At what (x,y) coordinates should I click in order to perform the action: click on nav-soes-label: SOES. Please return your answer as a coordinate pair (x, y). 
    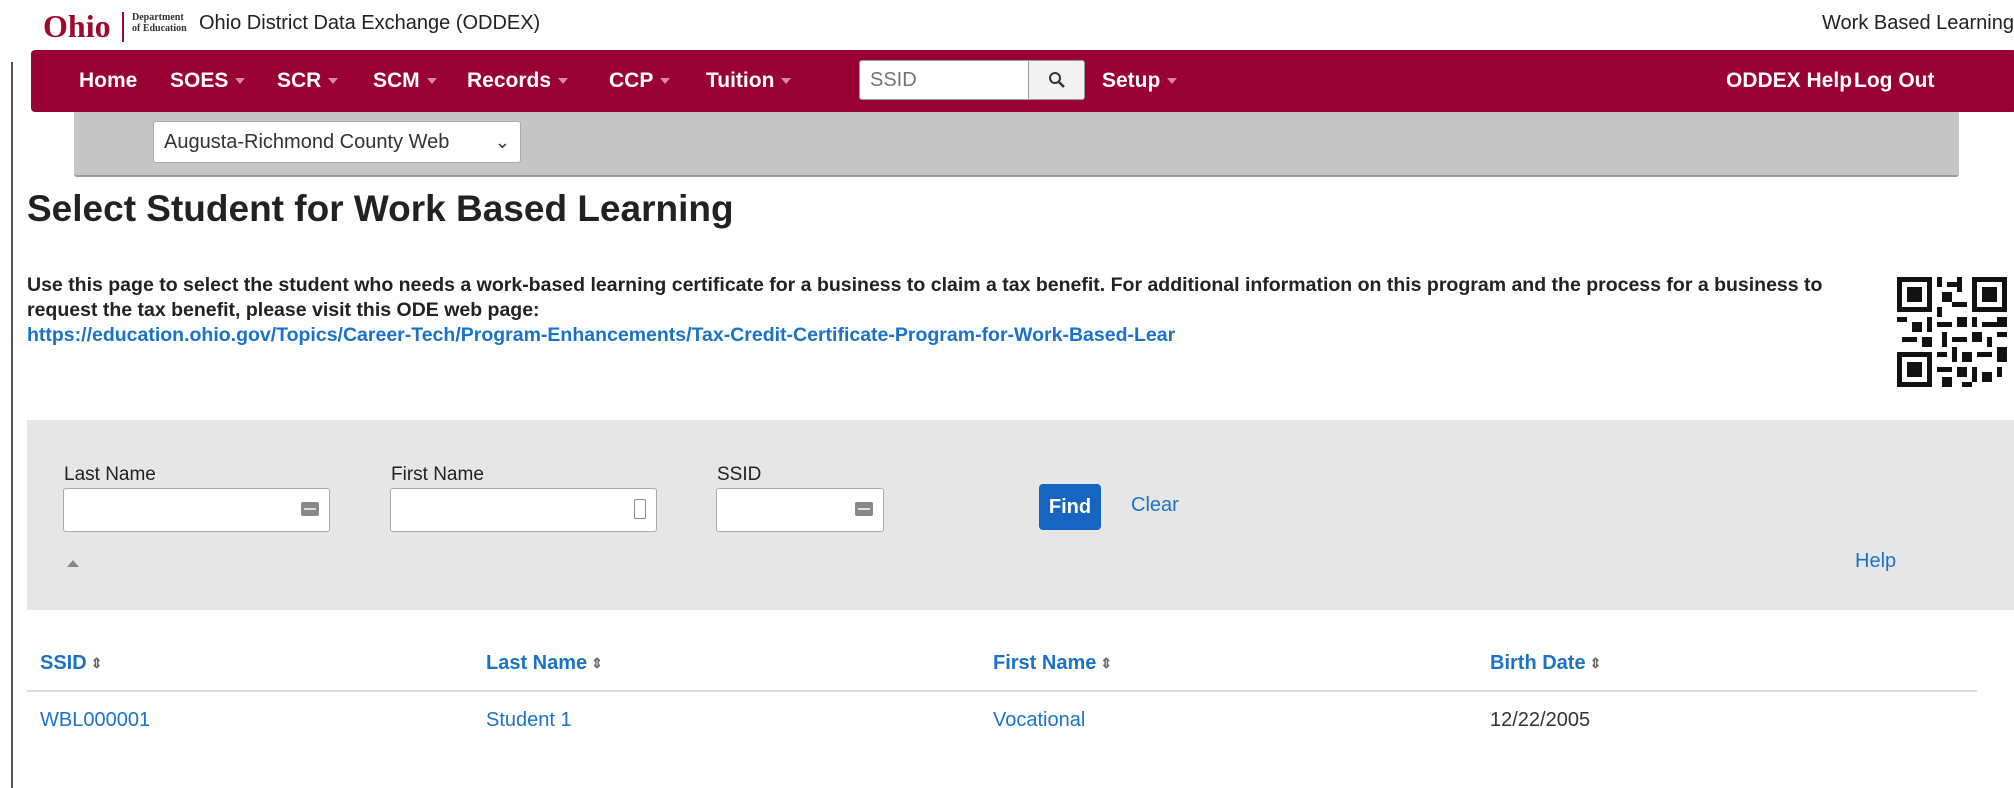
    Looking at the image, I should click on (199, 80).